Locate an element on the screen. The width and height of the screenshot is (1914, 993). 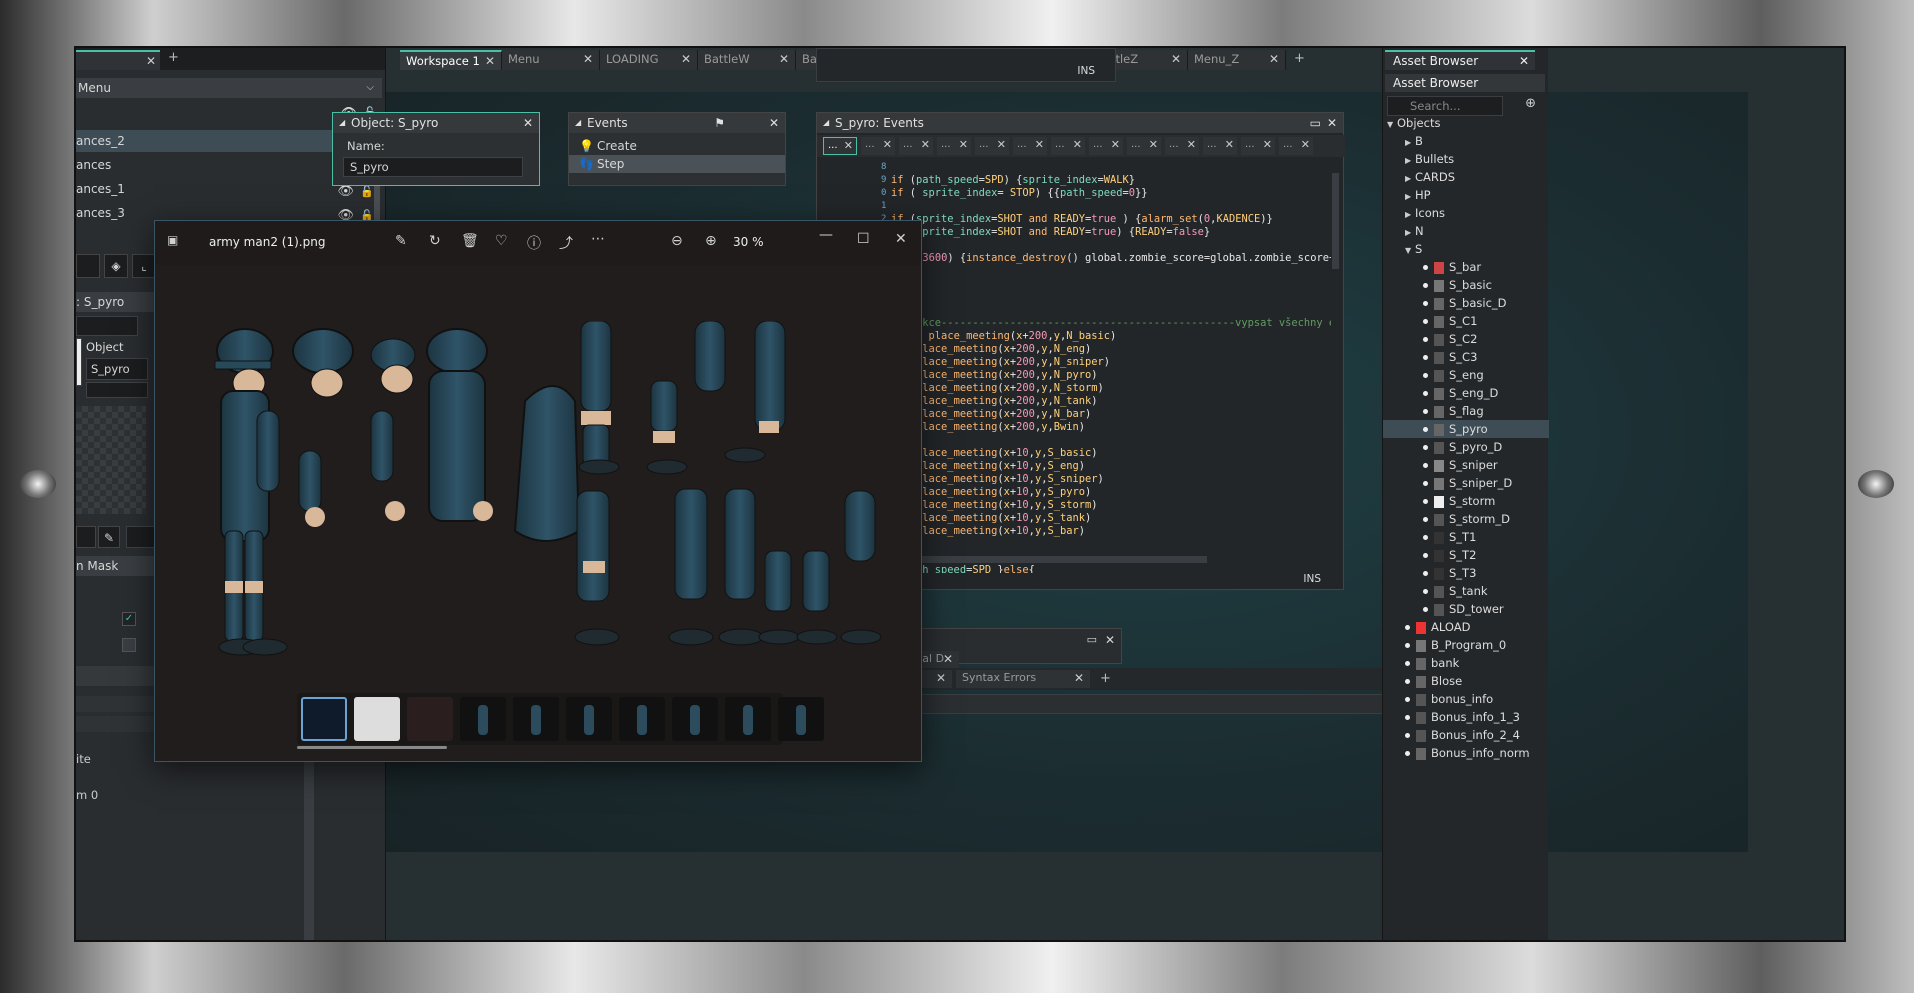
code-line: || place_meeting(x+10,y,S_sniper) is located at coordinates (1111, 479).